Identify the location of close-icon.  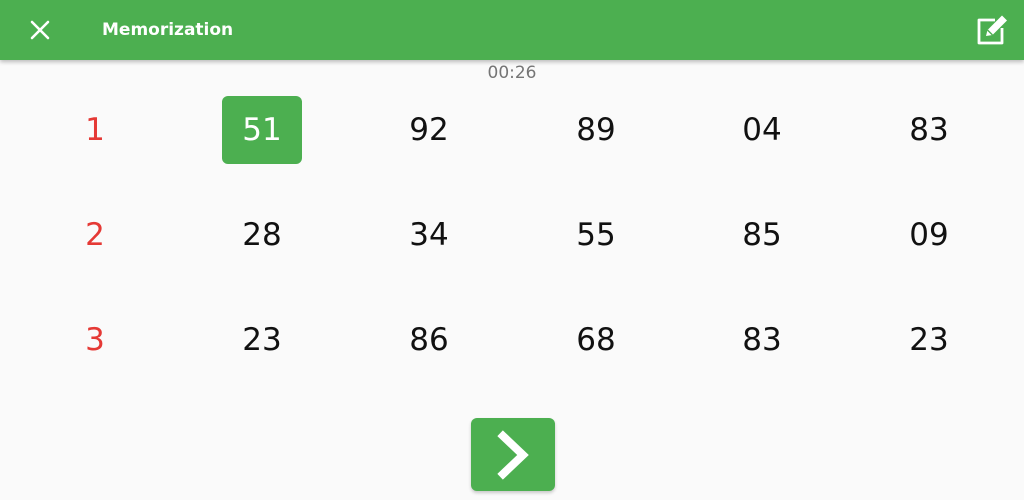
(40, 30).